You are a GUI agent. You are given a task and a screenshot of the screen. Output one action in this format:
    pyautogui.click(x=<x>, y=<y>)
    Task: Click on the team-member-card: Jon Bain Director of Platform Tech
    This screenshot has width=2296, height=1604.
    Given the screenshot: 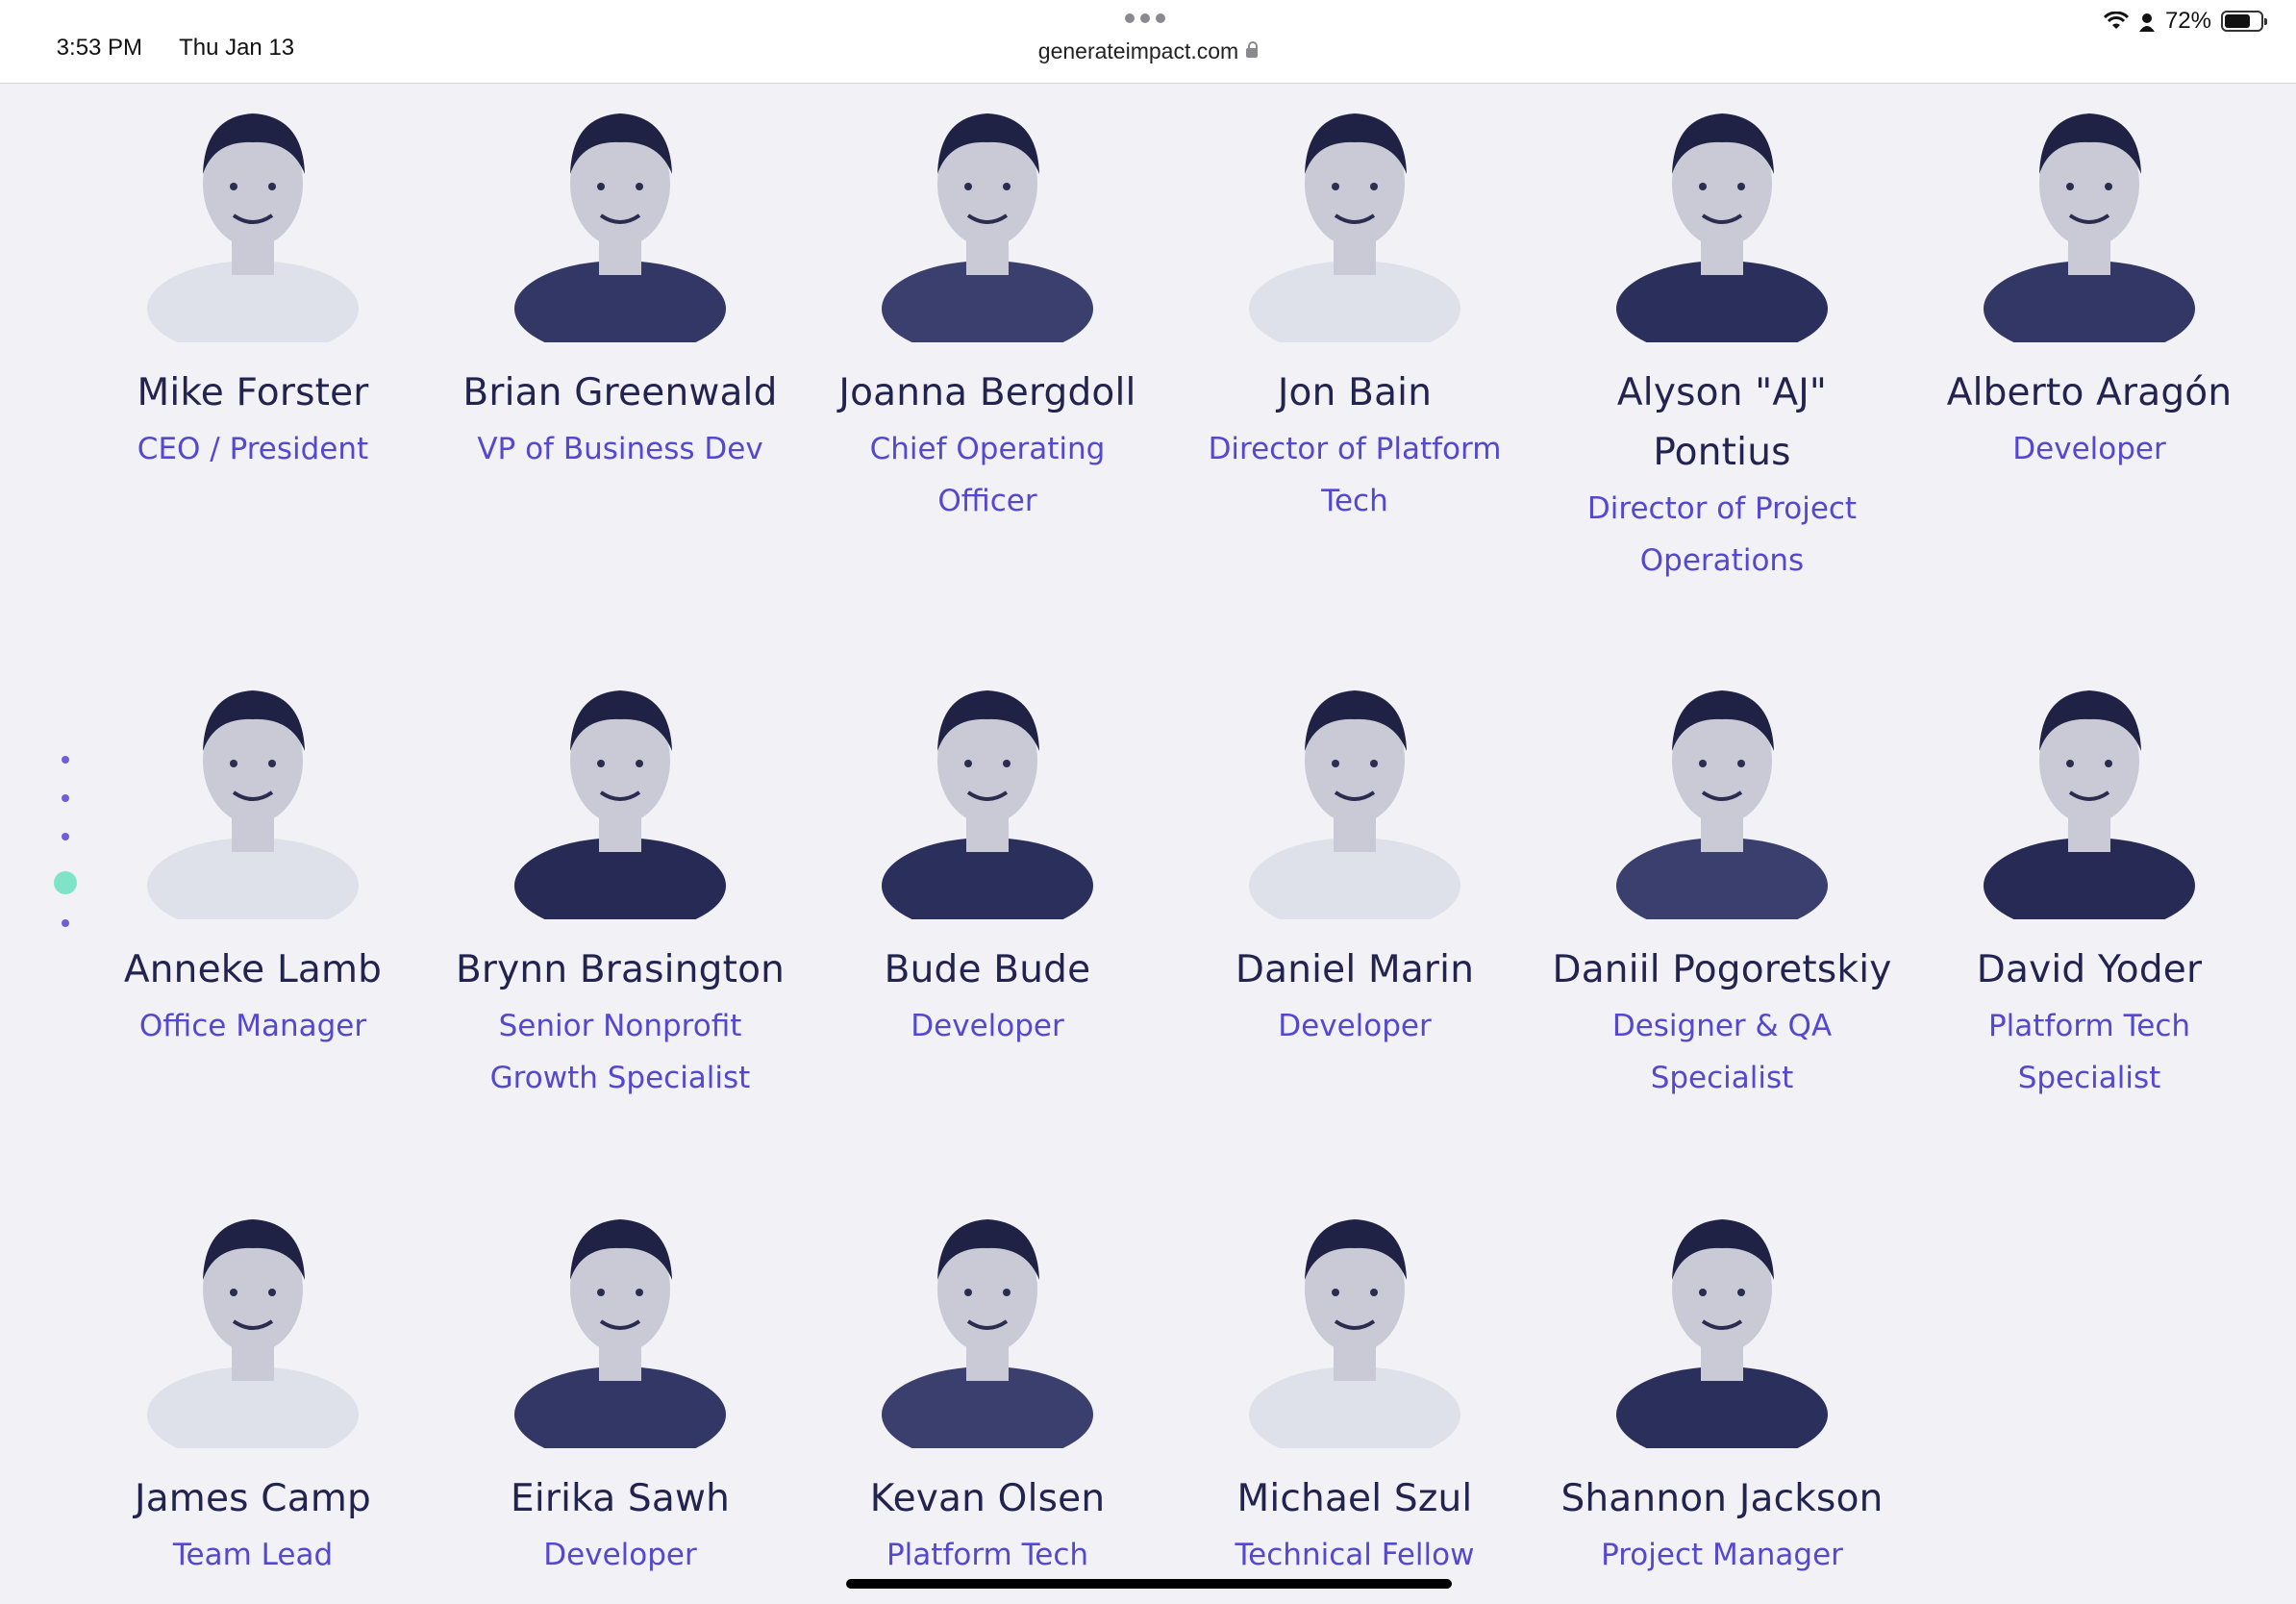 What is the action you would take?
    pyautogui.click(x=1354, y=305)
    